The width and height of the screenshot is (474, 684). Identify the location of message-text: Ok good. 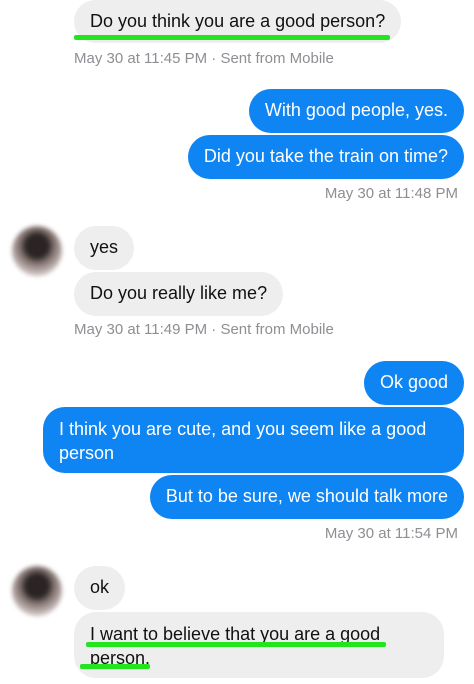
(413, 382).